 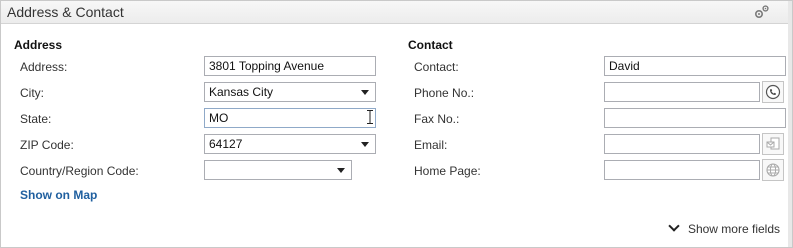 I want to click on open-home-page-button, so click(x=773, y=170).